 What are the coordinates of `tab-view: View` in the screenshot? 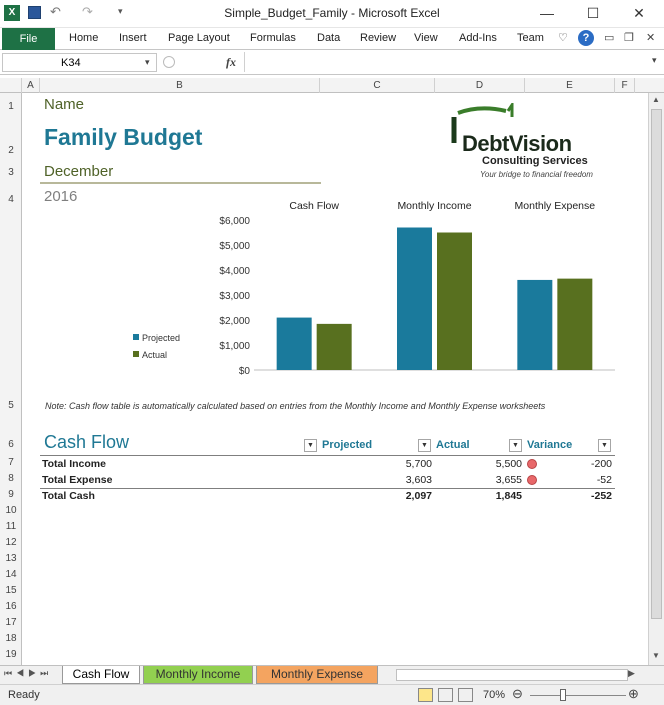 It's located at (426, 38).